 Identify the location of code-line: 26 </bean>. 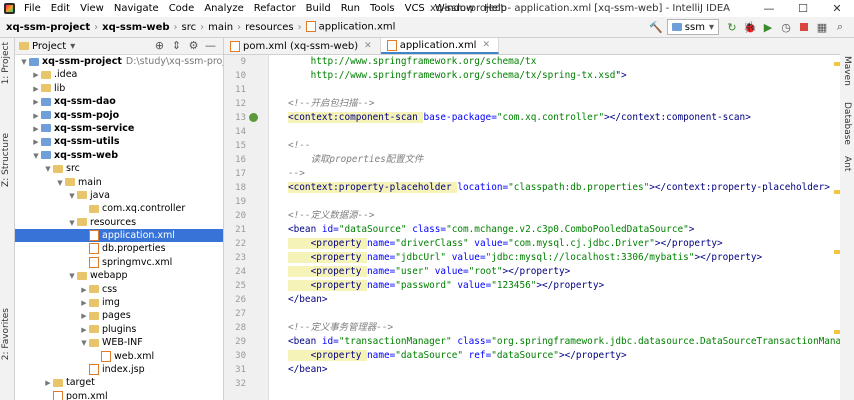
(532, 300).